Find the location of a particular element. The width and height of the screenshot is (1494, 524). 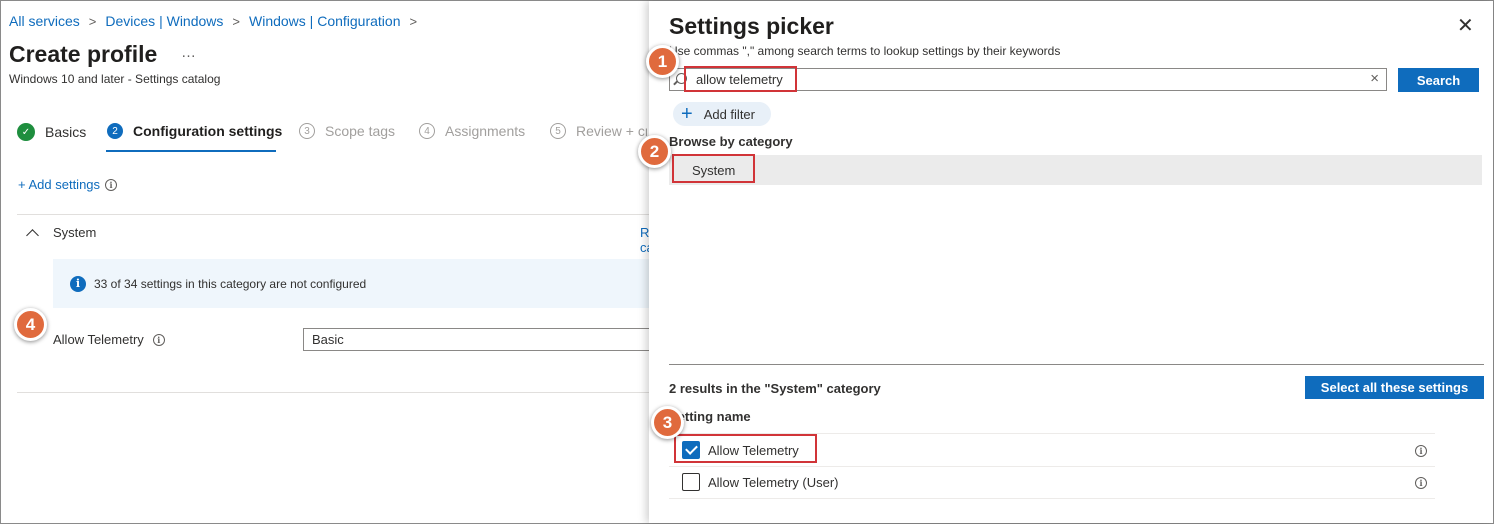

step-configuration-settings: 2 Configuration settings is located at coordinates (194, 131).